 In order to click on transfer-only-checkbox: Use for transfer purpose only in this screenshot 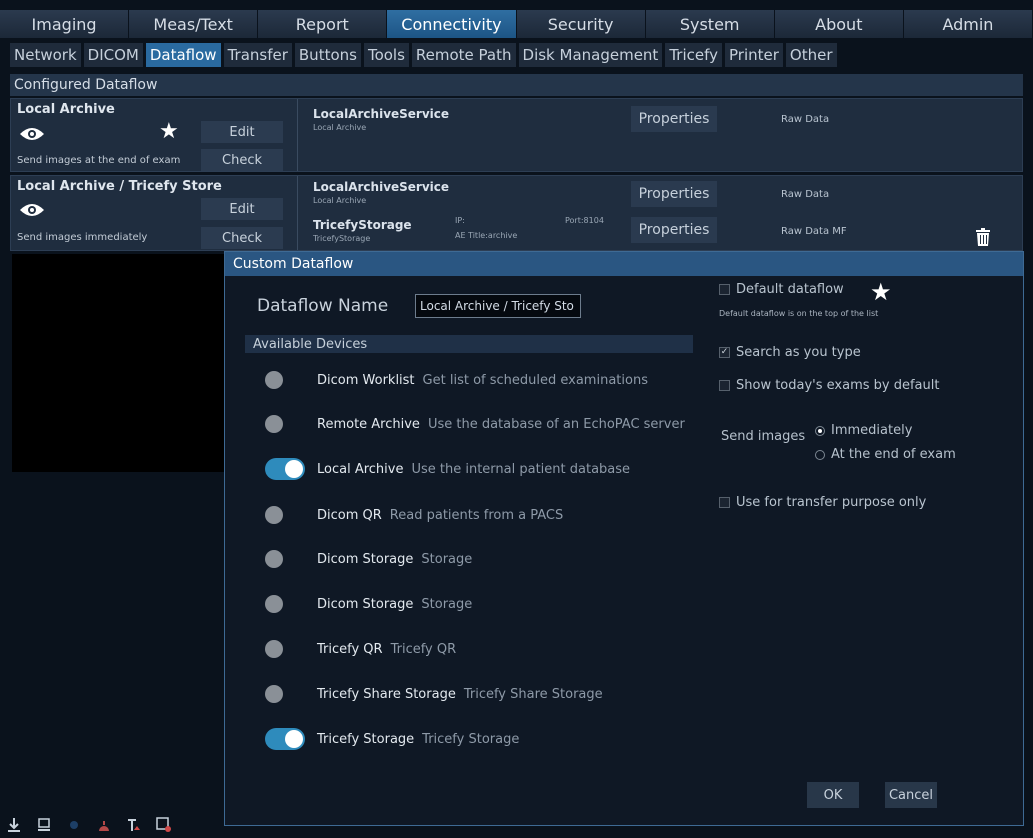, I will do `click(822, 502)`.